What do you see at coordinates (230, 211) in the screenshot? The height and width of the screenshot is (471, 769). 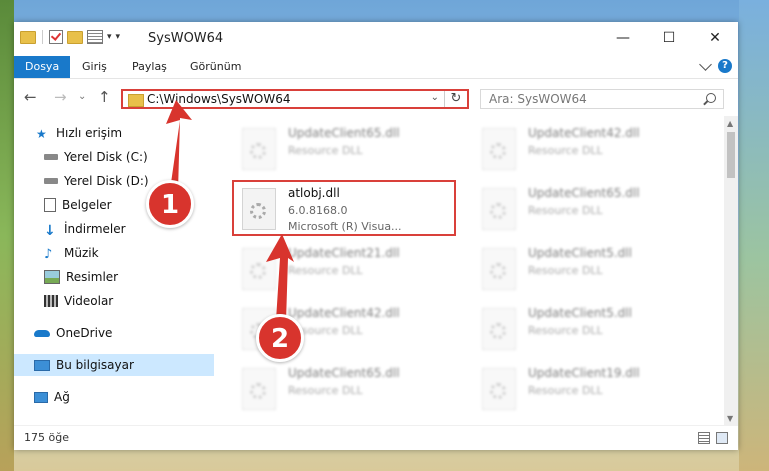 I see `annotation-arrows` at bounding box center [230, 211].